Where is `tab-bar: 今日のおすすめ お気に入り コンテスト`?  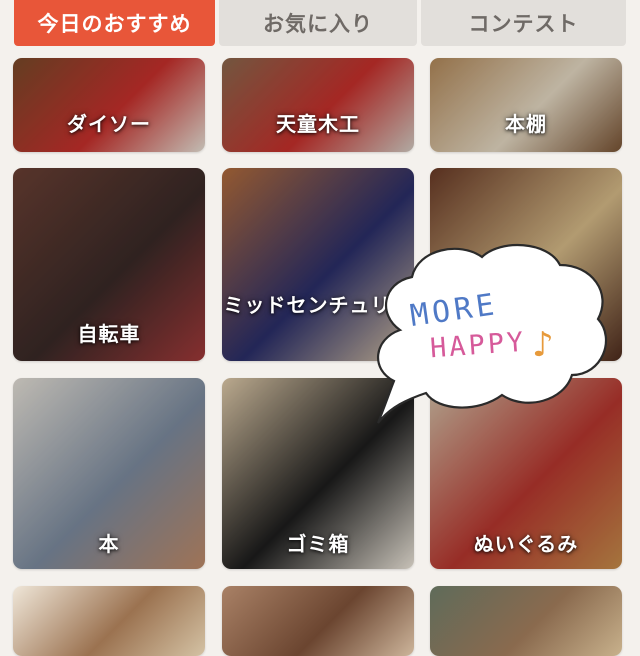 tab-bar: 今日のおすすめ お気に入り コンテスト is located at coordinates (320, 24).